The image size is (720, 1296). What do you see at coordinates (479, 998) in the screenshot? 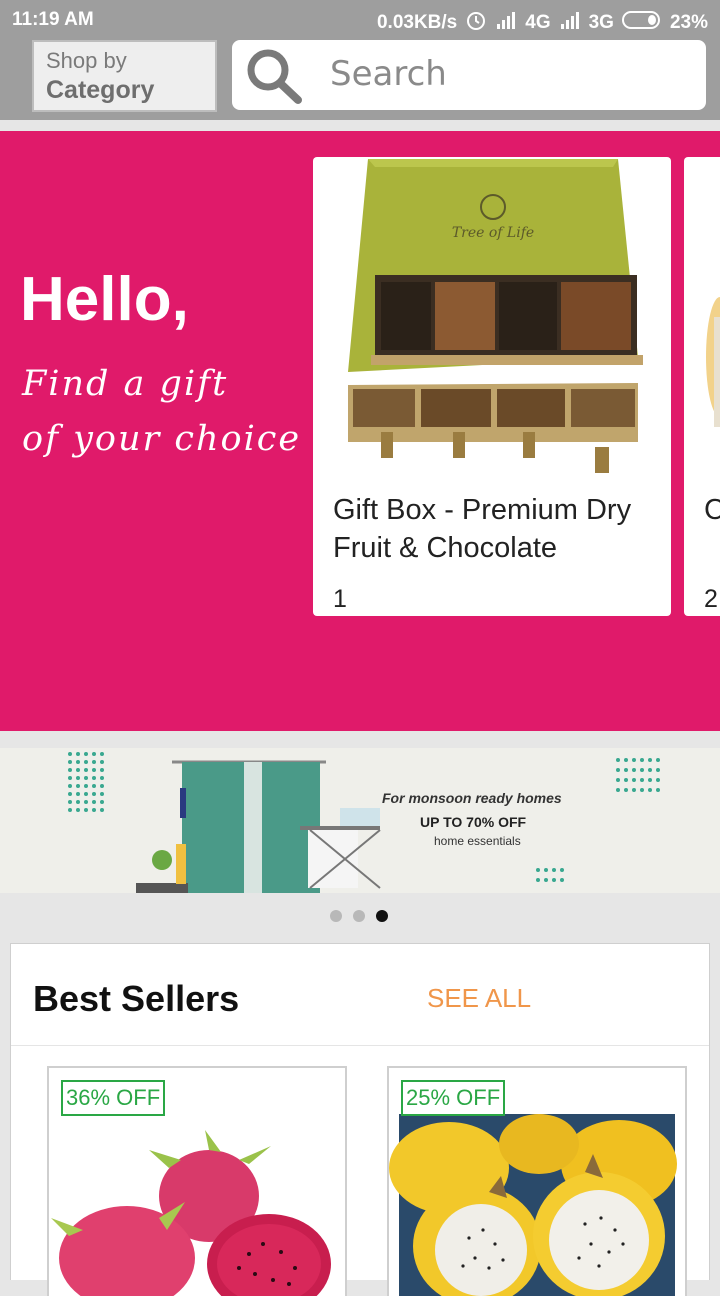
I see `see-all-link: SEE ALL` at bounding box center [479, 998].